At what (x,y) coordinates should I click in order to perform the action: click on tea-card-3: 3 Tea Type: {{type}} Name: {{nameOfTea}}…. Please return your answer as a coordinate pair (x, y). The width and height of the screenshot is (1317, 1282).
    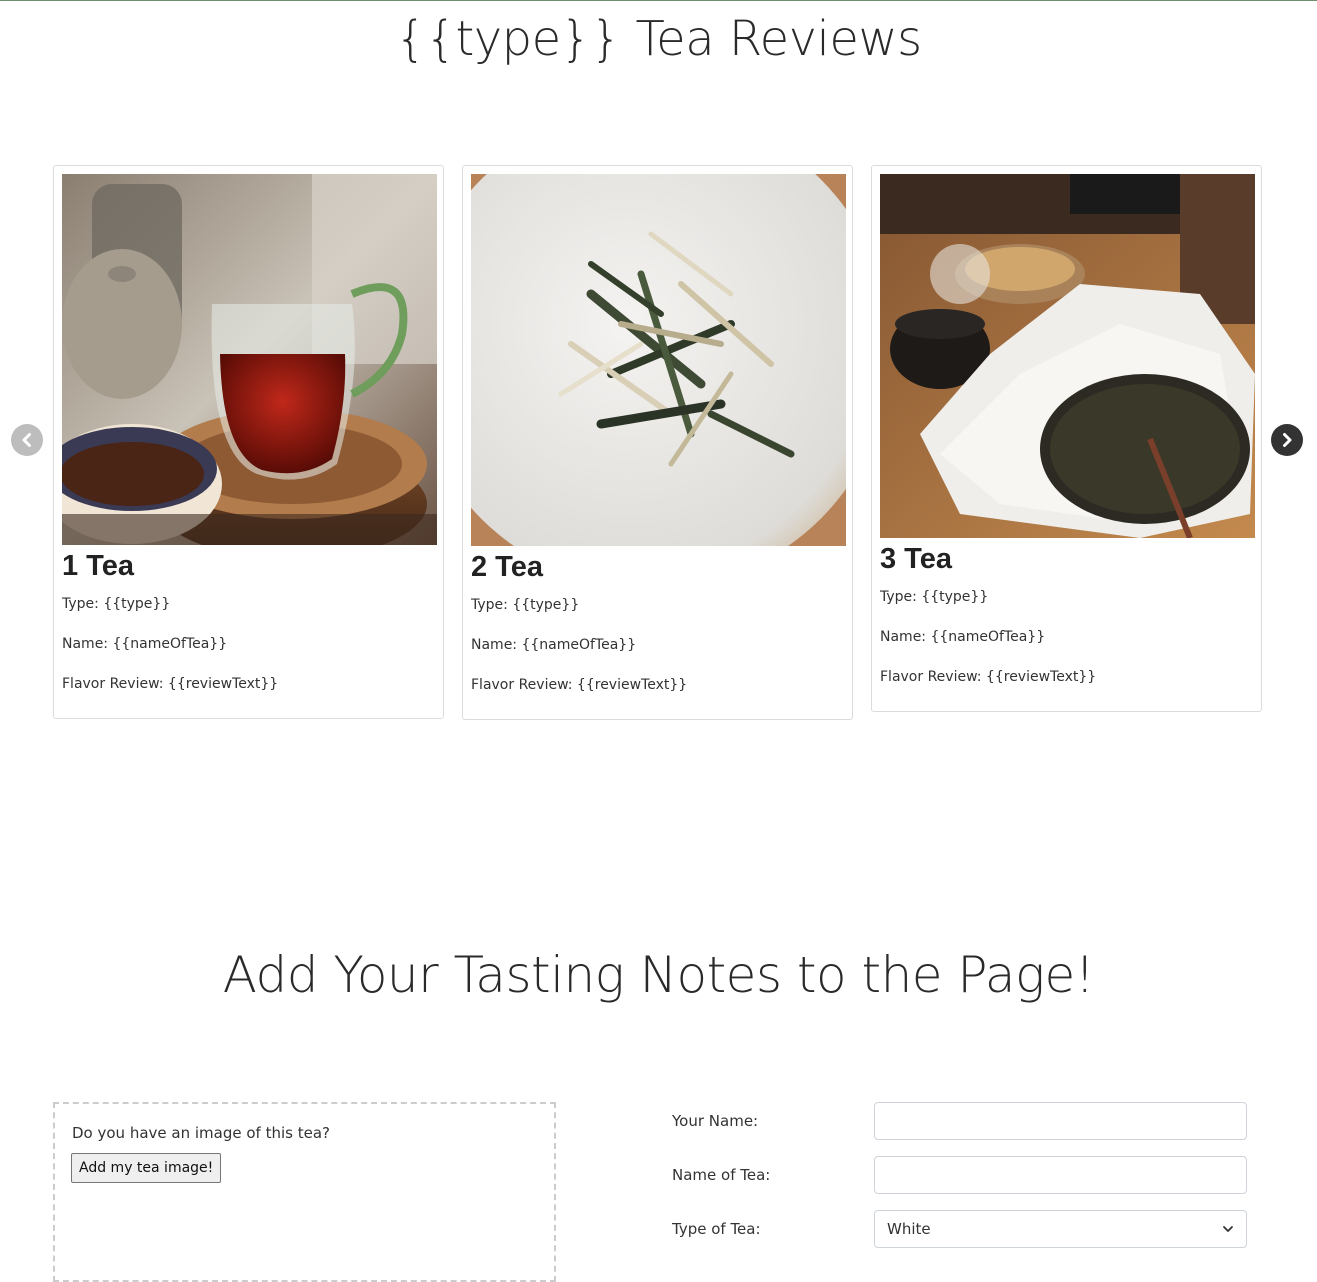
    Looking at the image, I should click on (1066, 438).